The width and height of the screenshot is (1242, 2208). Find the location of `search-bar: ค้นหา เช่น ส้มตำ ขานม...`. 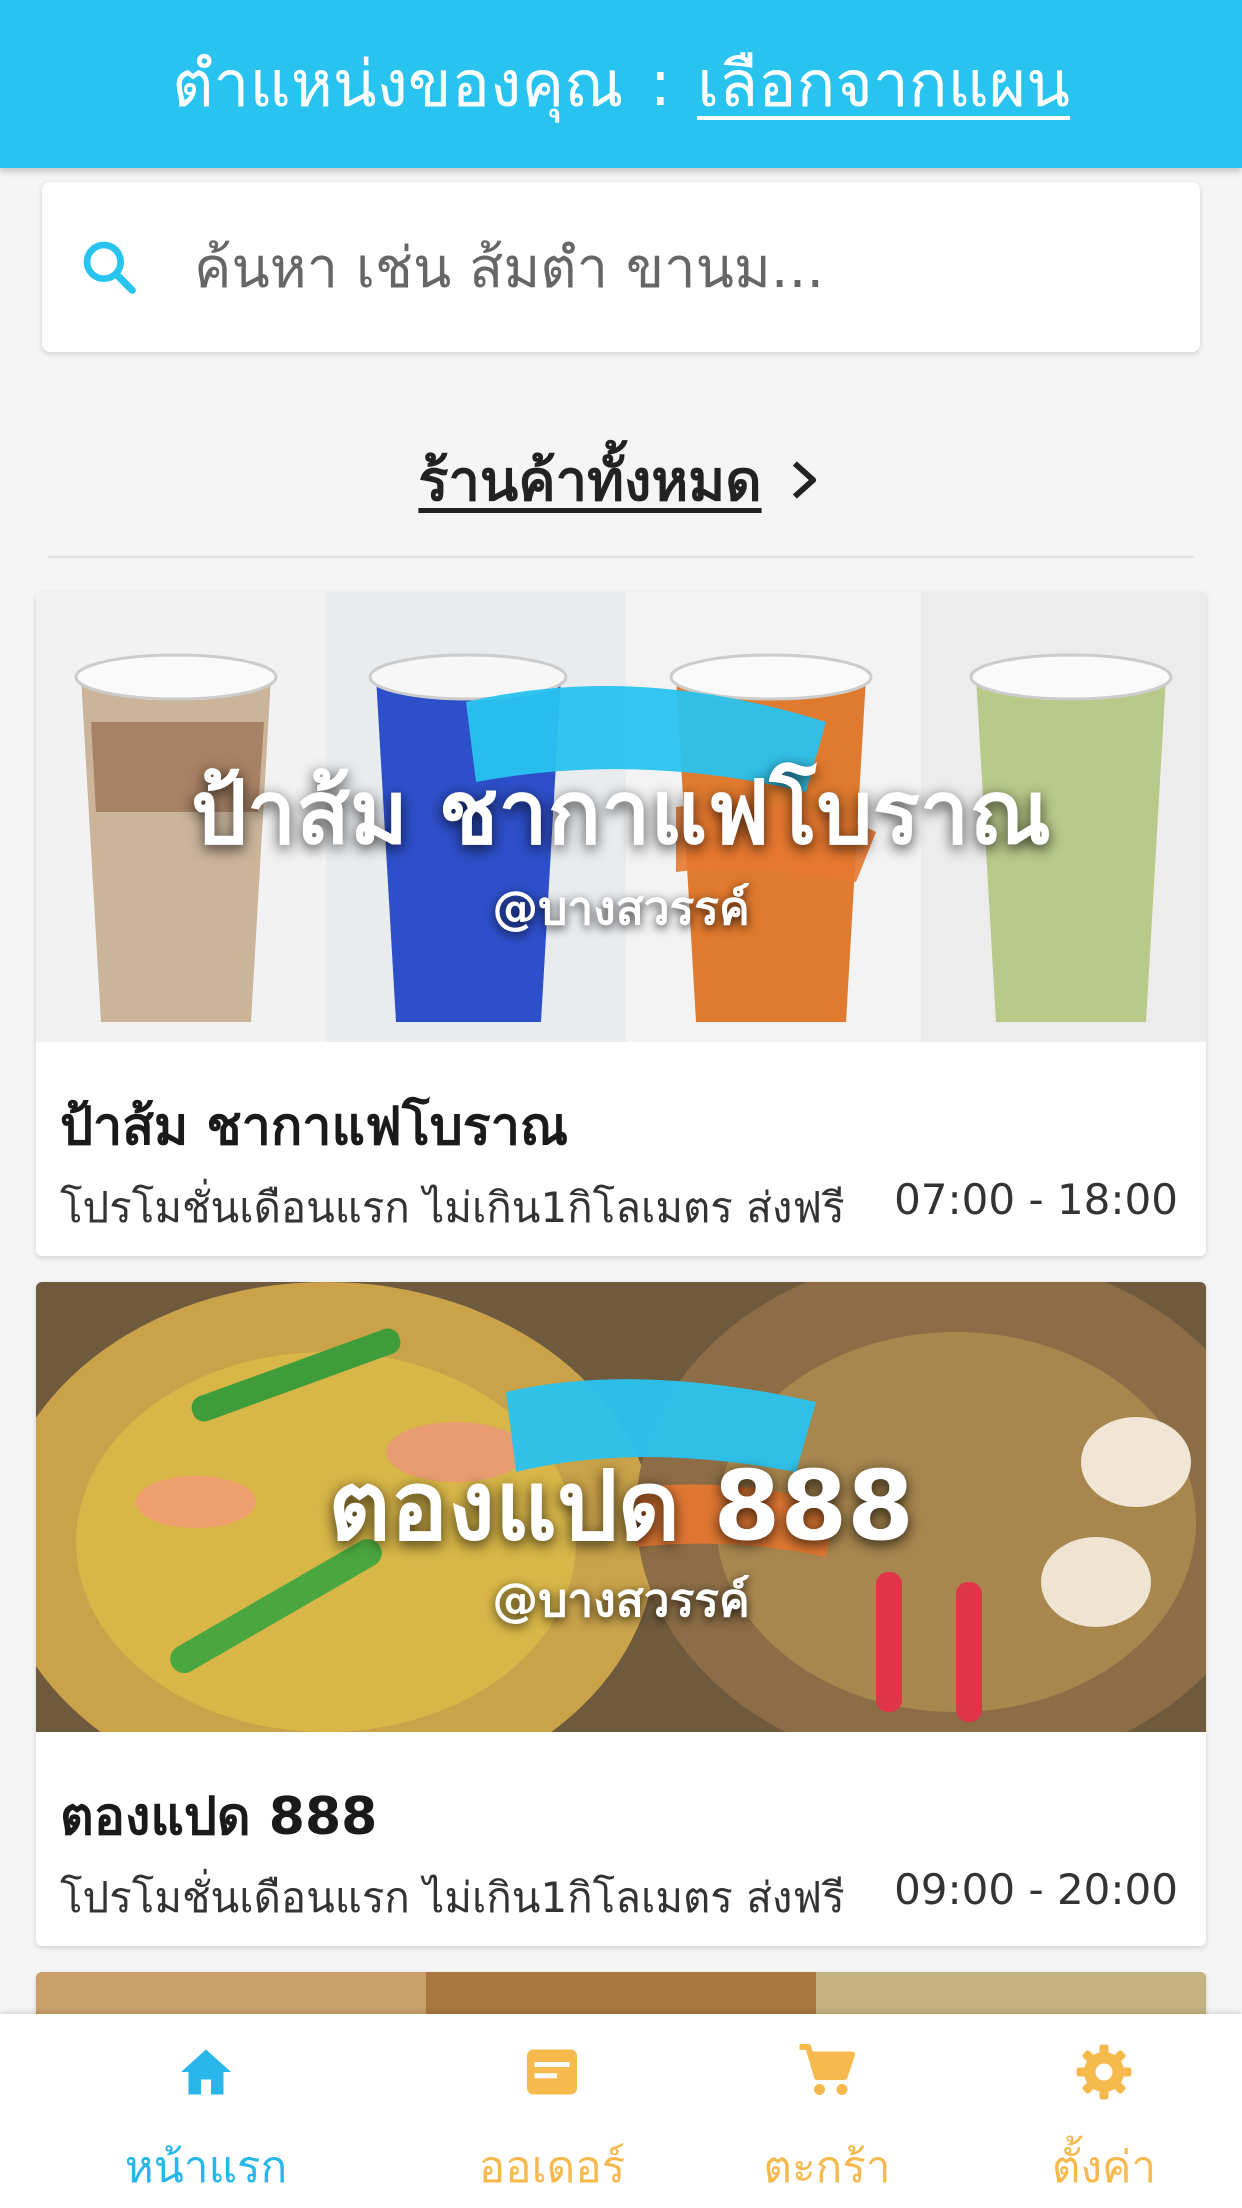

search-bar: ค้นหา เช่น ส้มตำ ขานม... is located at coordinates (621, 267).